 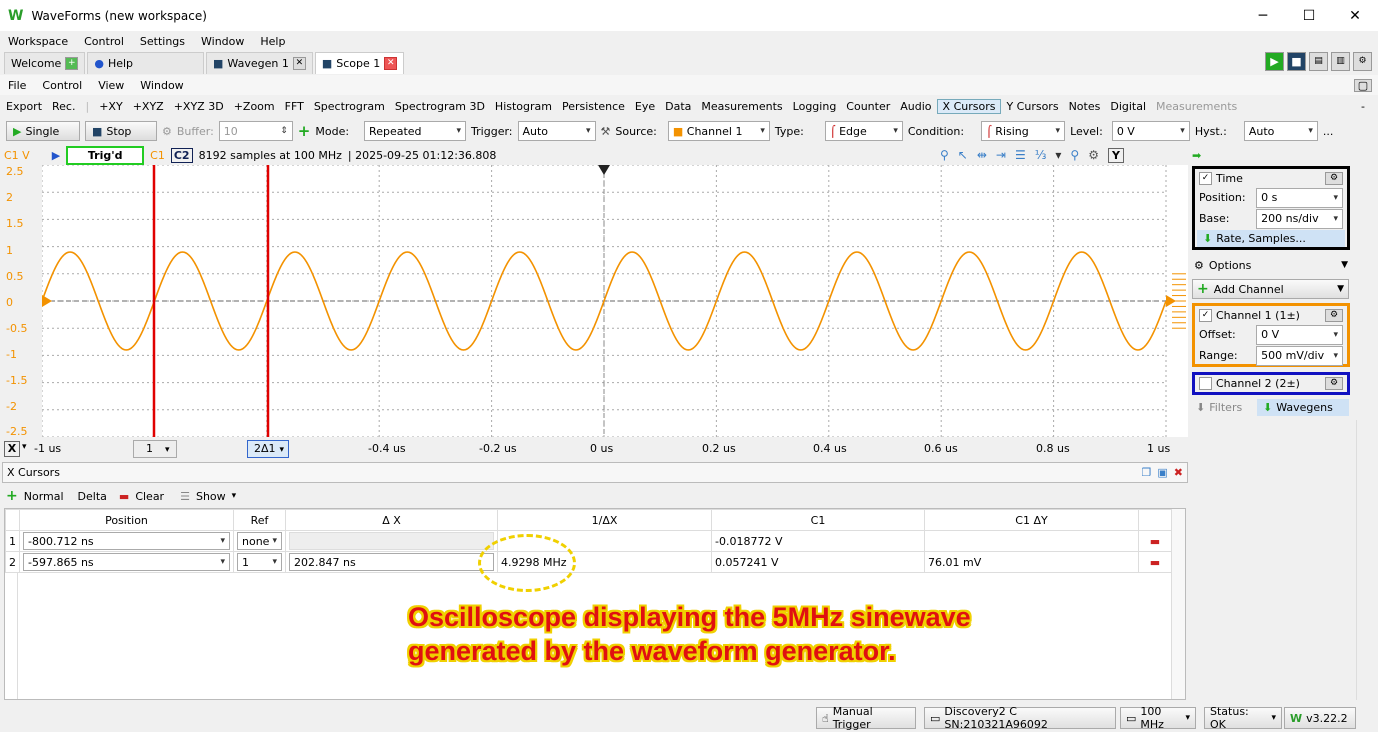 I want to click on tab-help: ● Help, so click(x=146, y=63).